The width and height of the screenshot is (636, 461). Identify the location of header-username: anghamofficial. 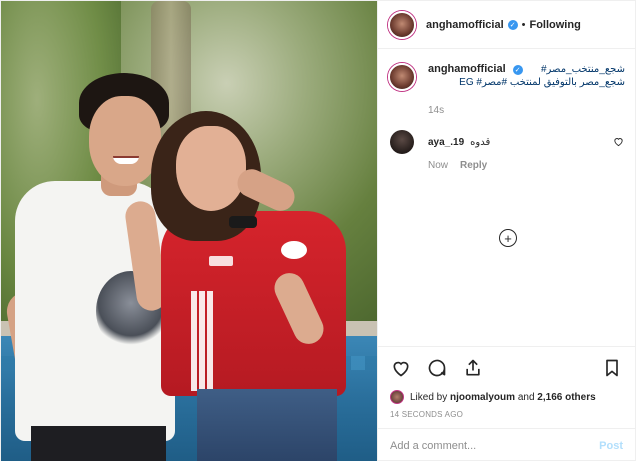
(465, 25).